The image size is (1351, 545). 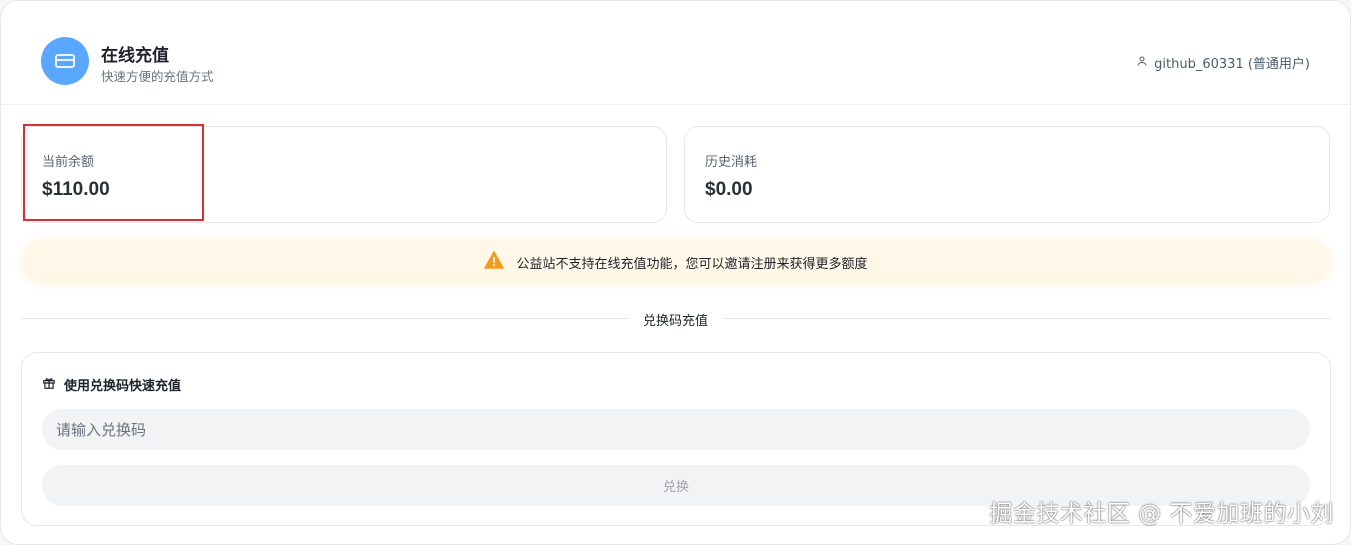 What do you see at coordinates (49, 385) in the screenshot?
I see `gift-icon` at bounding box center [49, 385].